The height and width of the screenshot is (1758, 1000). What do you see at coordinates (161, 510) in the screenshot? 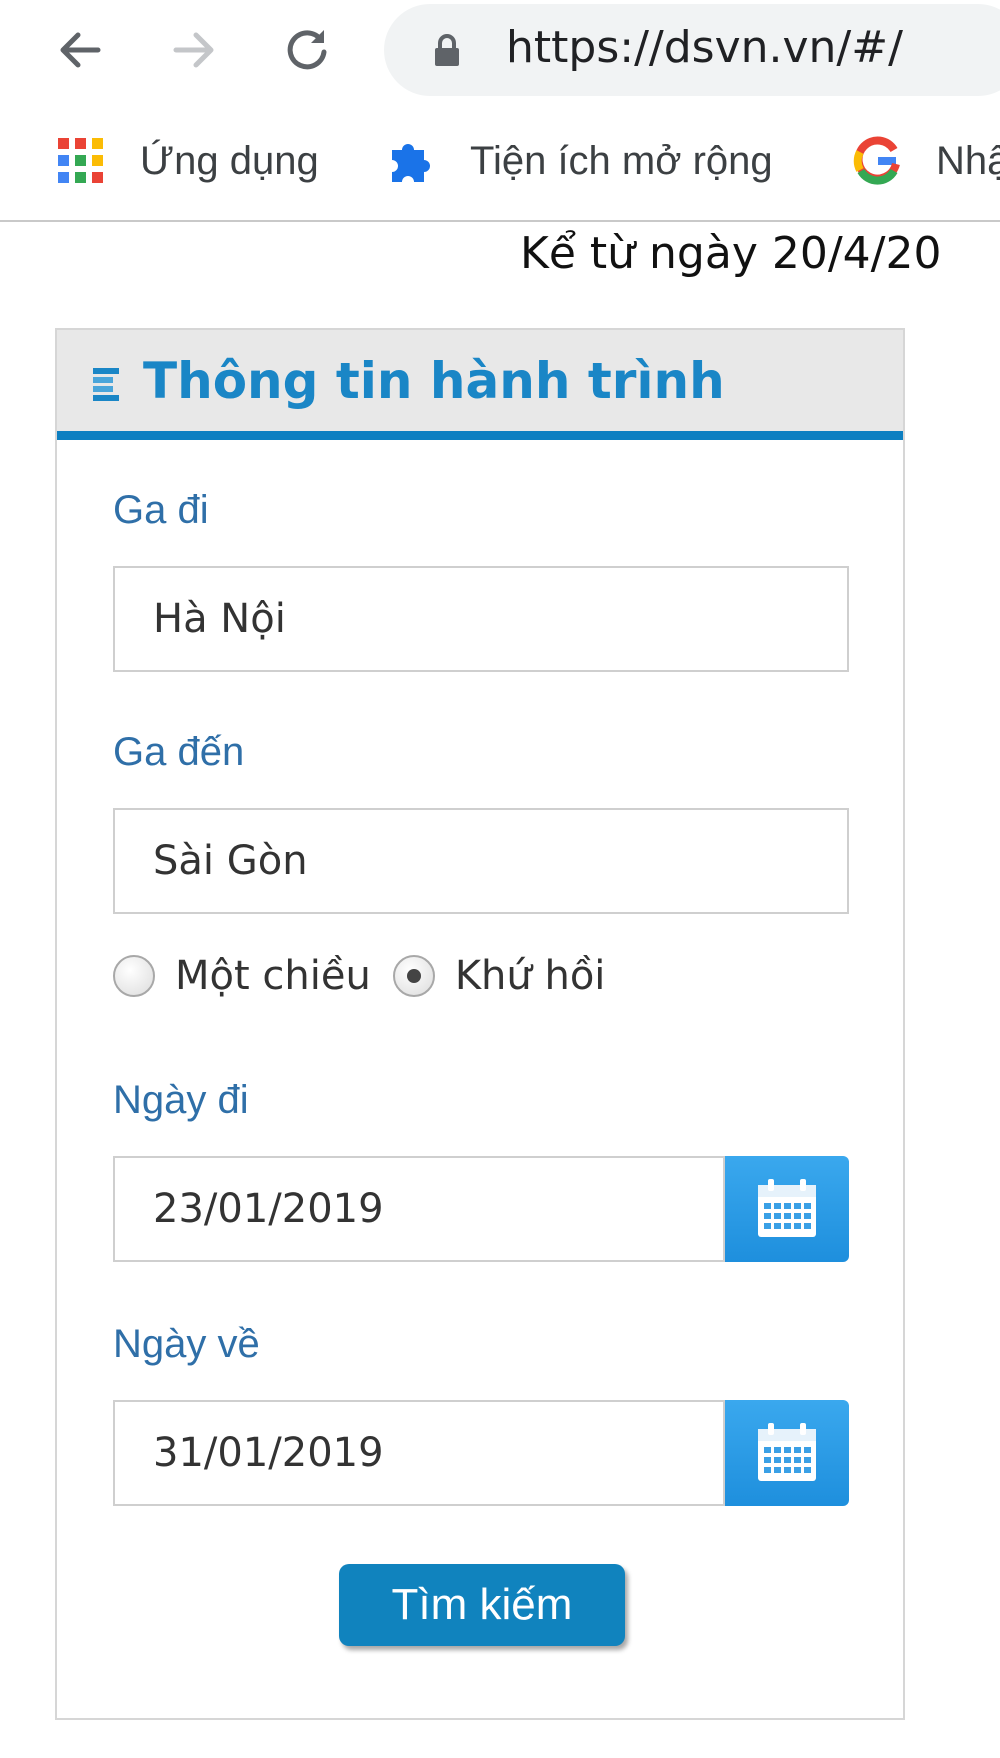
I see `from-station-label: Ga đi` at bounding box center [161, 510].